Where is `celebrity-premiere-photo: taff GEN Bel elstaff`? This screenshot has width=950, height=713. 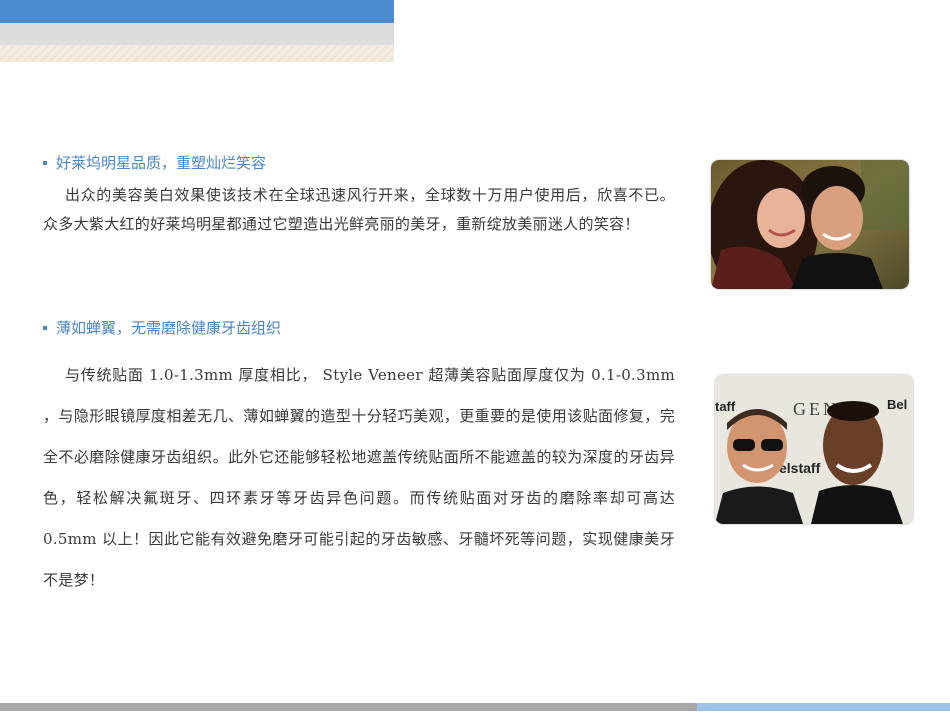
celebrity-premiere-photo: taff GEN Bel elstaff is located at coordinates (814, 449).